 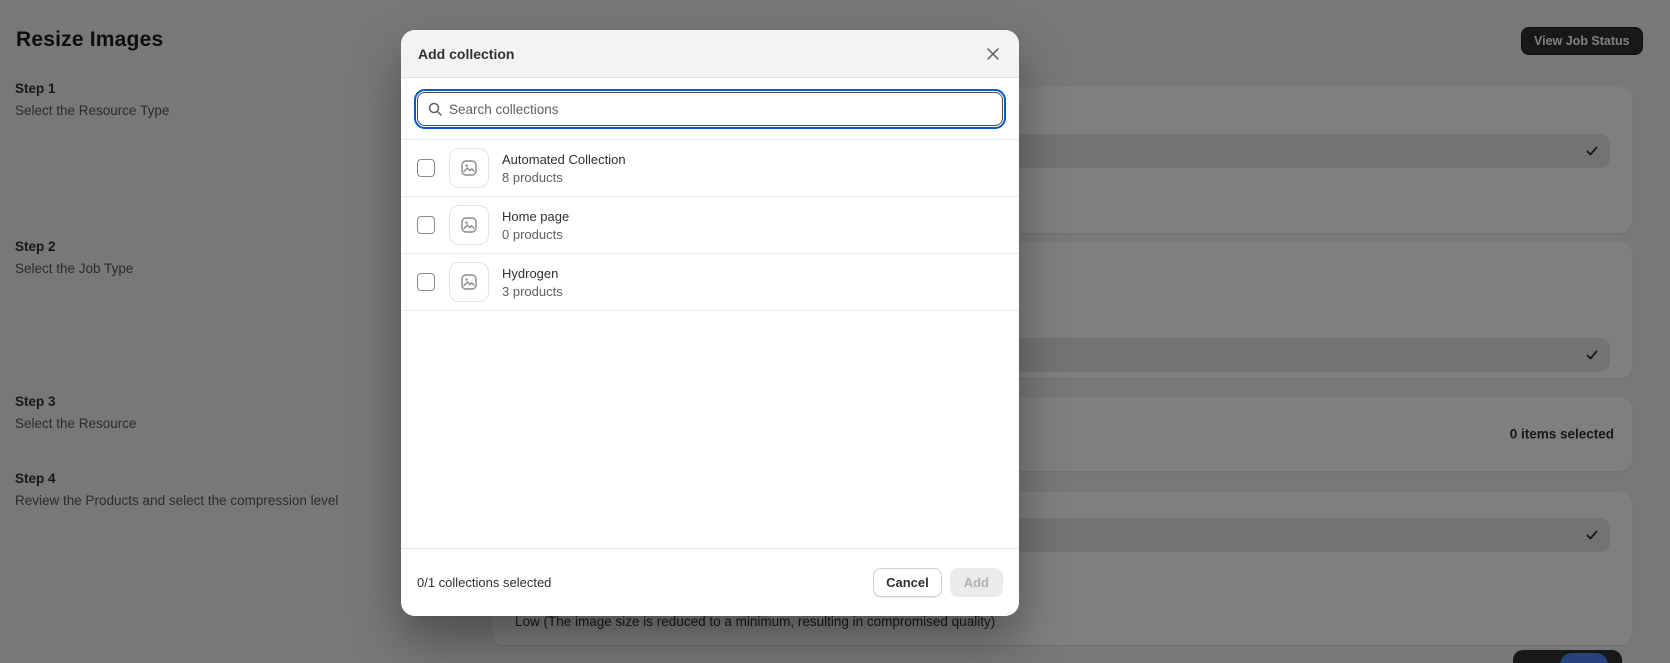 I want to click on modal-empty-area, so click(x=710, y=429).